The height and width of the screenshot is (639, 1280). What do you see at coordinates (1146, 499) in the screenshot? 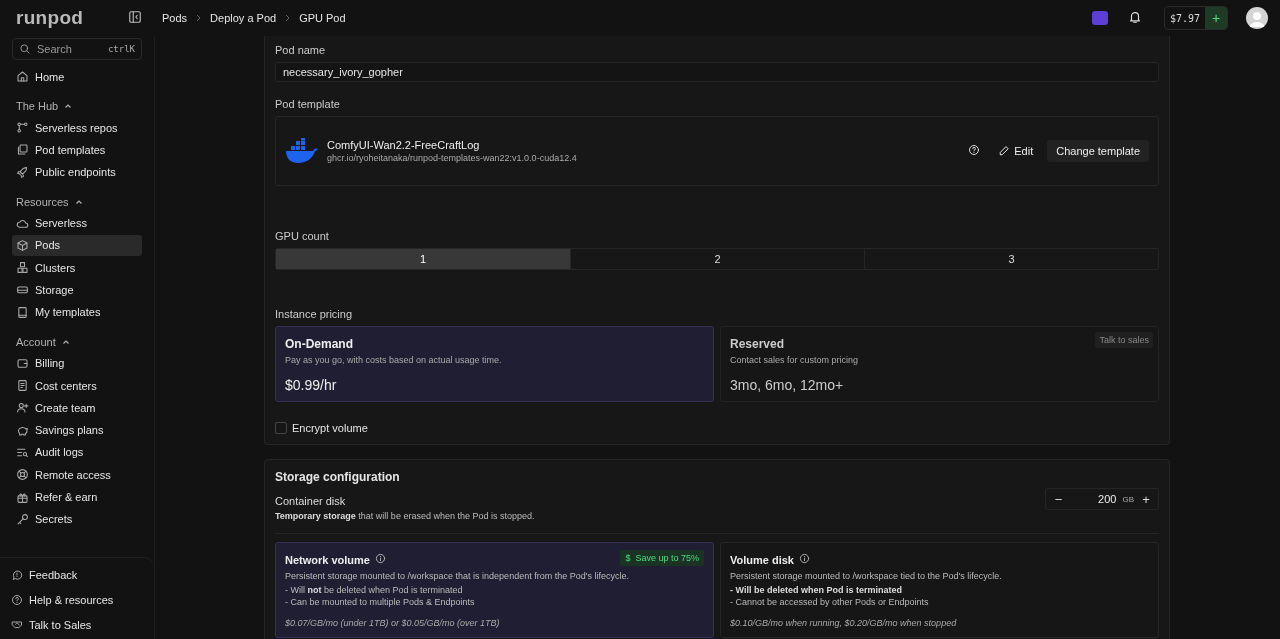
I see `increment-button: +` at bounding box center [1146, 499].